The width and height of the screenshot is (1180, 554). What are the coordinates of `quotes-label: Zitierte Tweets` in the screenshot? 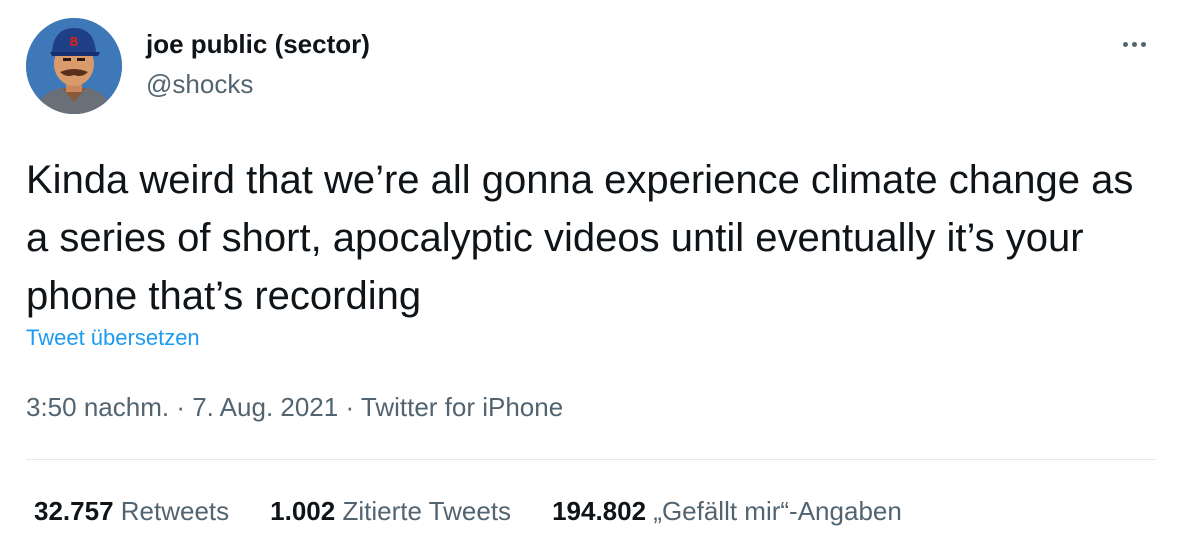 It's located at (427, 511).